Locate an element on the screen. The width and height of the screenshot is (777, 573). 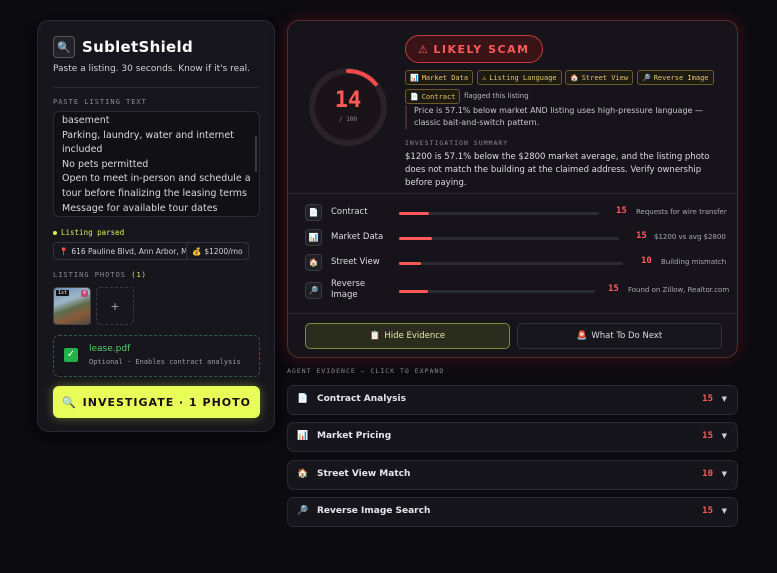
score-note: $1200 vs avg $2800 is located at coordinates (690, 237).